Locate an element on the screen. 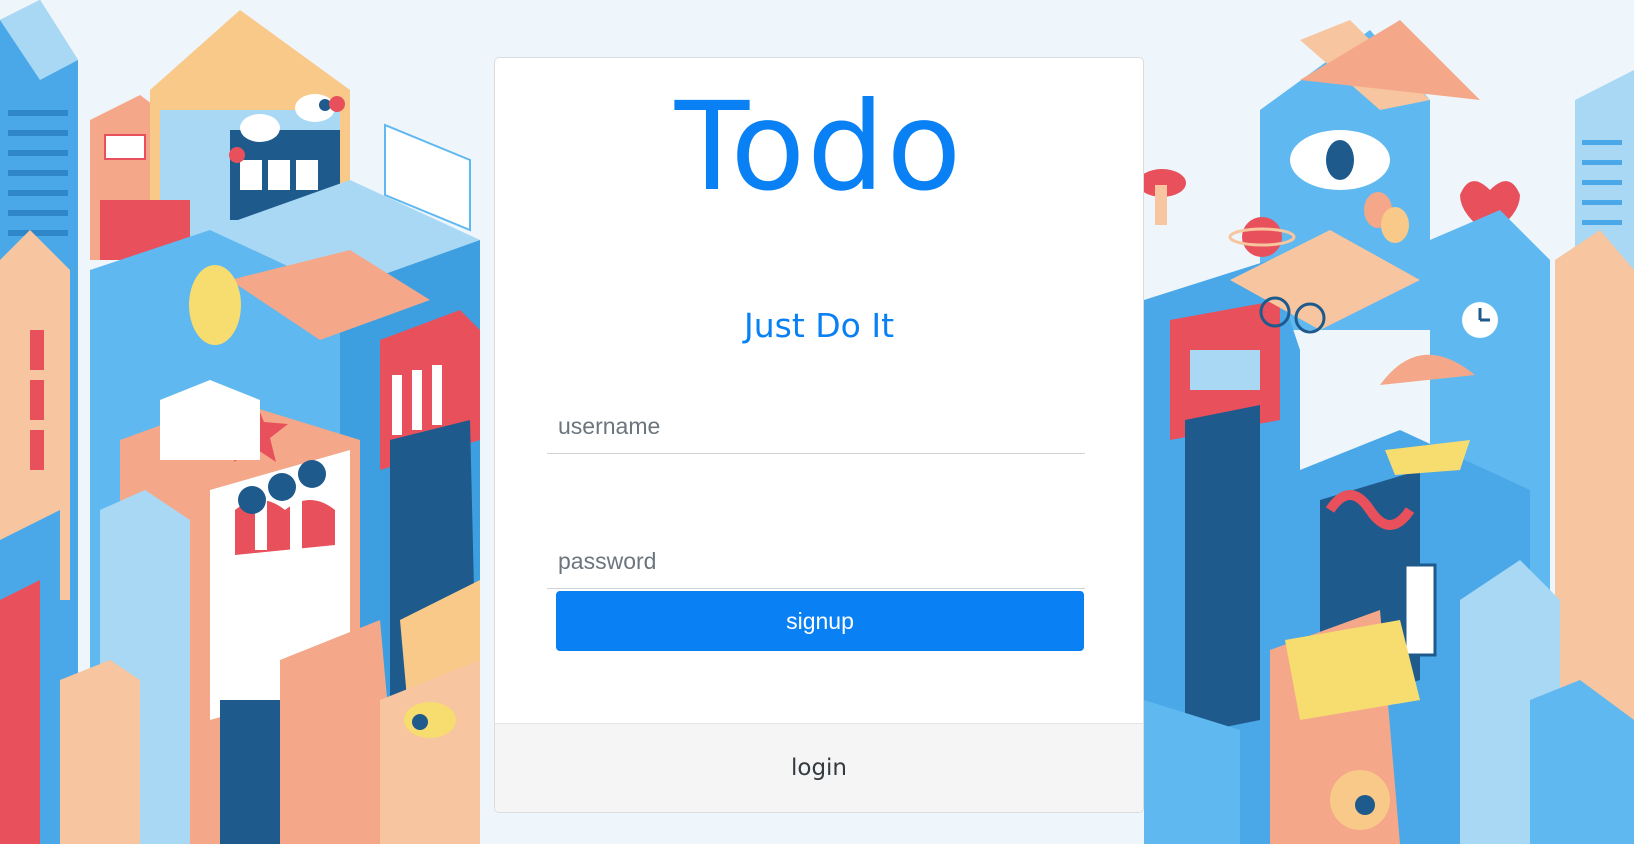  card-footer: login is located at coordinates (819, 767).